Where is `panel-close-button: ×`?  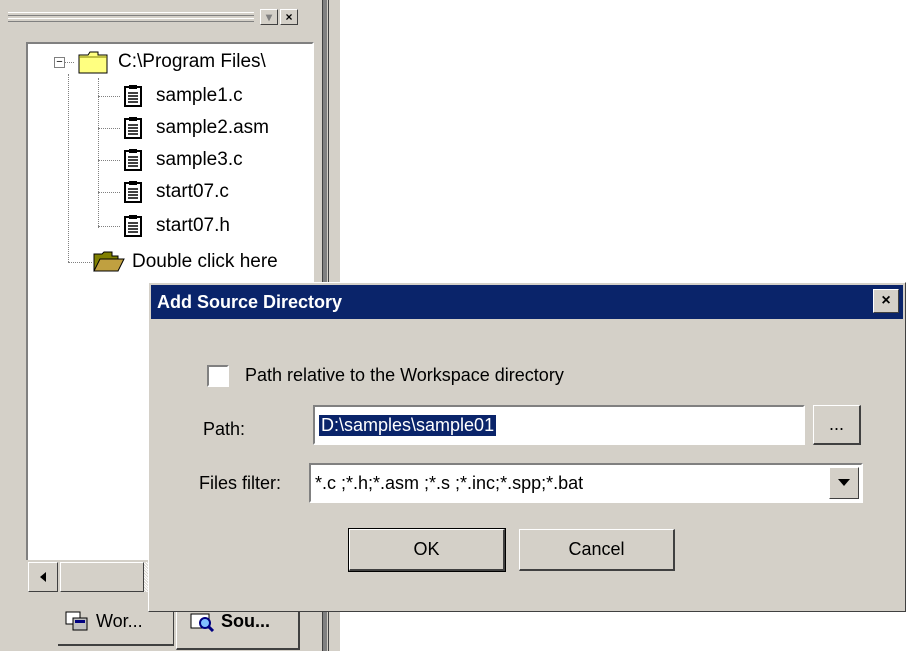
panel-close-button: × is located at coordinates (289, 17).